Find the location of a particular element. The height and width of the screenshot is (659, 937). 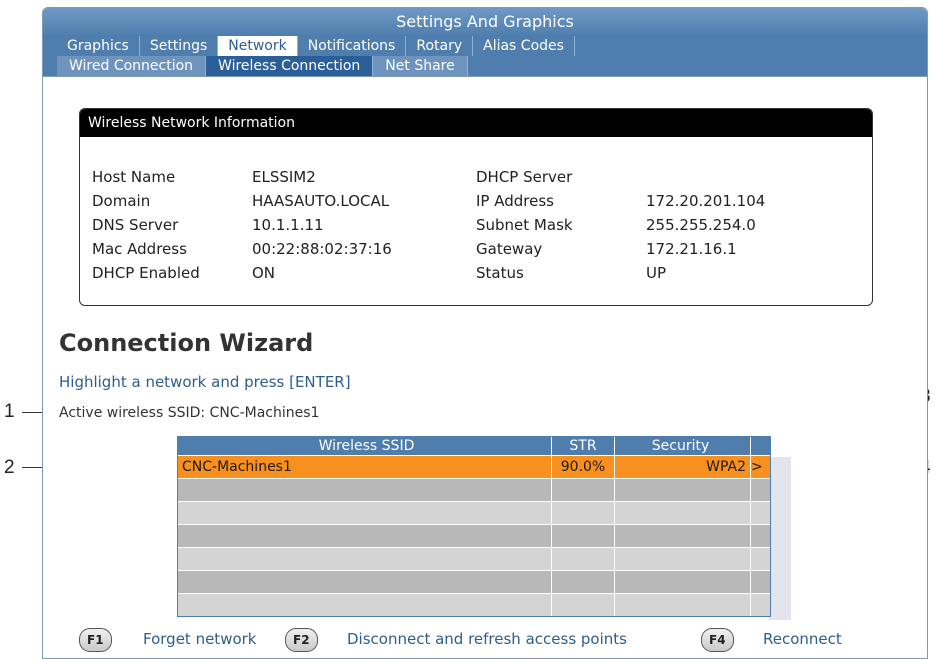

subnet-mask-value: 255.255.254.0 is located at coordinates (701, 225).